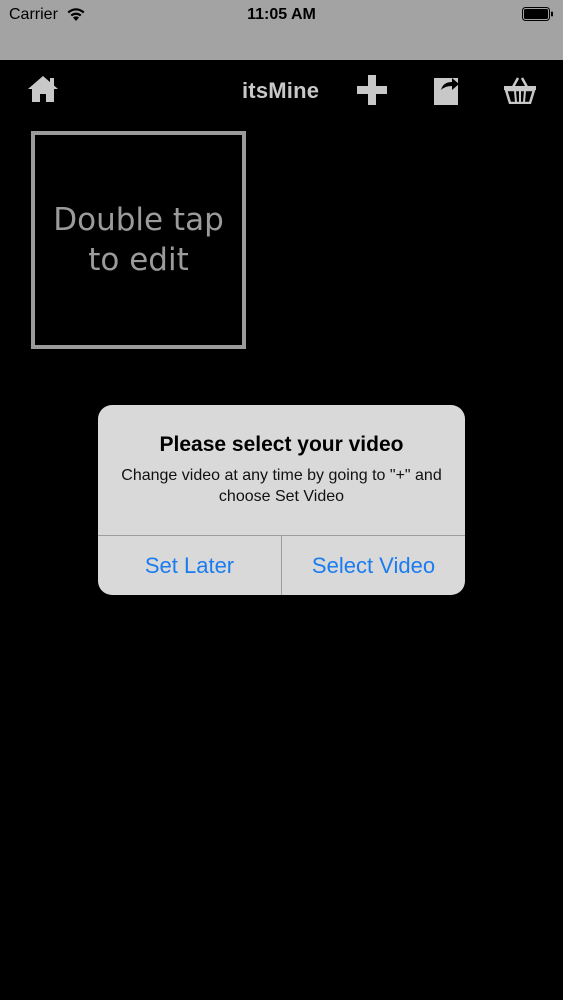 The height and width of the screenshot is (1000, 563). What do you see at coordinates (447, 92) in the screenshot?
I see `share-icon` at bounding box center [447, 92].